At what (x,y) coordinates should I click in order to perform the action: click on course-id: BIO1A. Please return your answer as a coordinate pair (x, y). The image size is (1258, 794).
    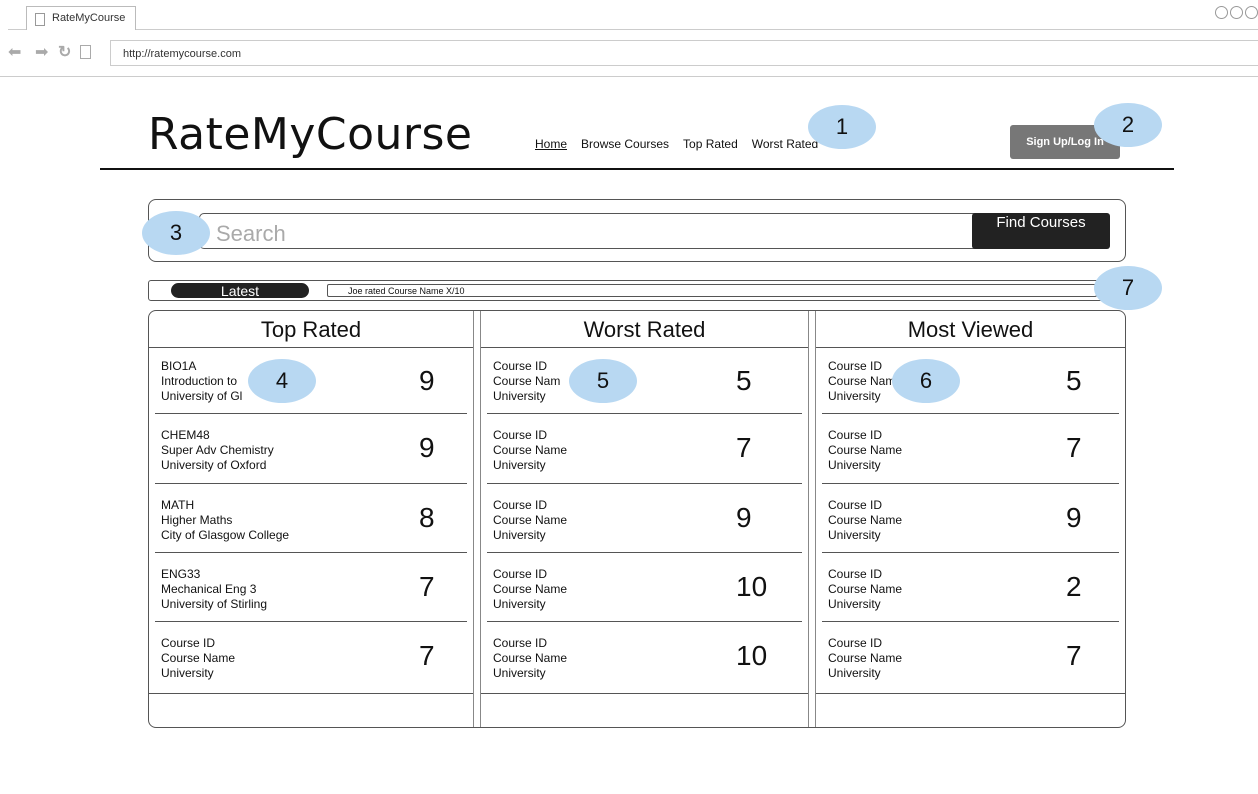
    Looking at the image, I should click on (179, 366).